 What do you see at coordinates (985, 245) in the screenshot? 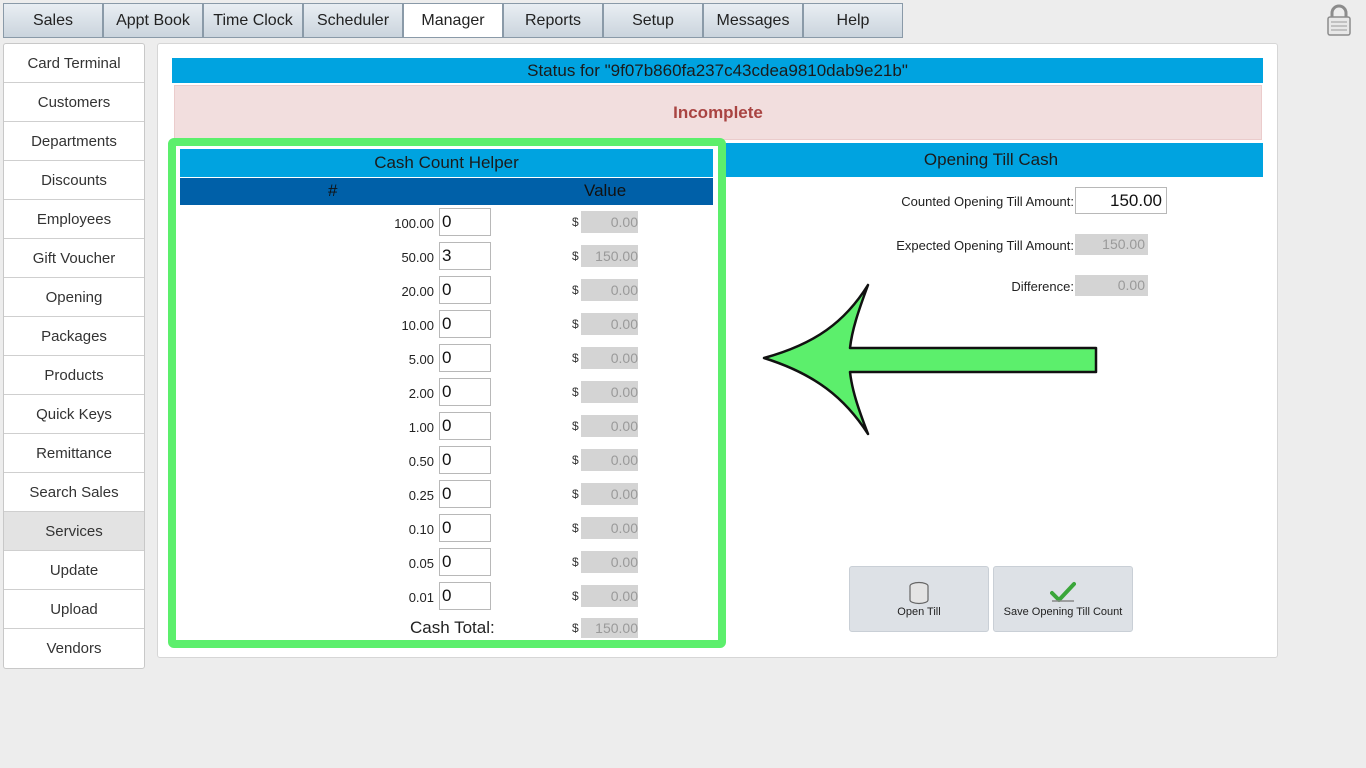
I see `expected-opening-till-label: Expected Opening Till Amount:` at bounding box center [985, 245].